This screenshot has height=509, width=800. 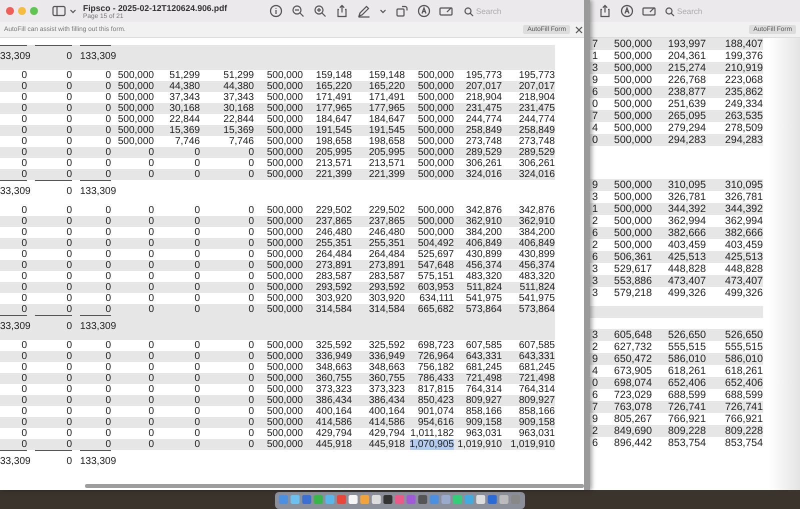 I want to click on table-cell: 555,515, so click(x=744, y=347).